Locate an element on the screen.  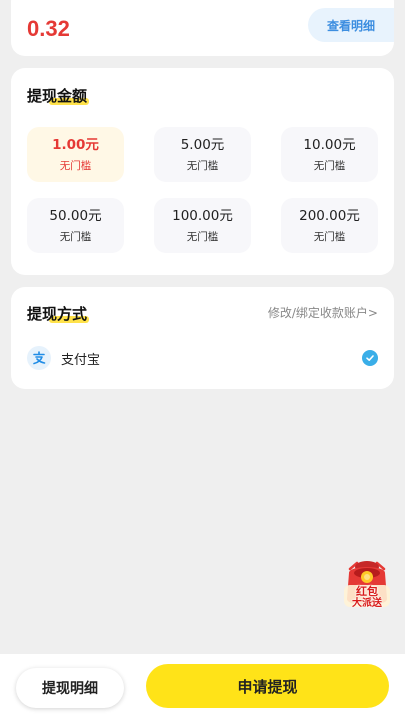
amount-value: 10.00元 is located at coordinates (329, 145).